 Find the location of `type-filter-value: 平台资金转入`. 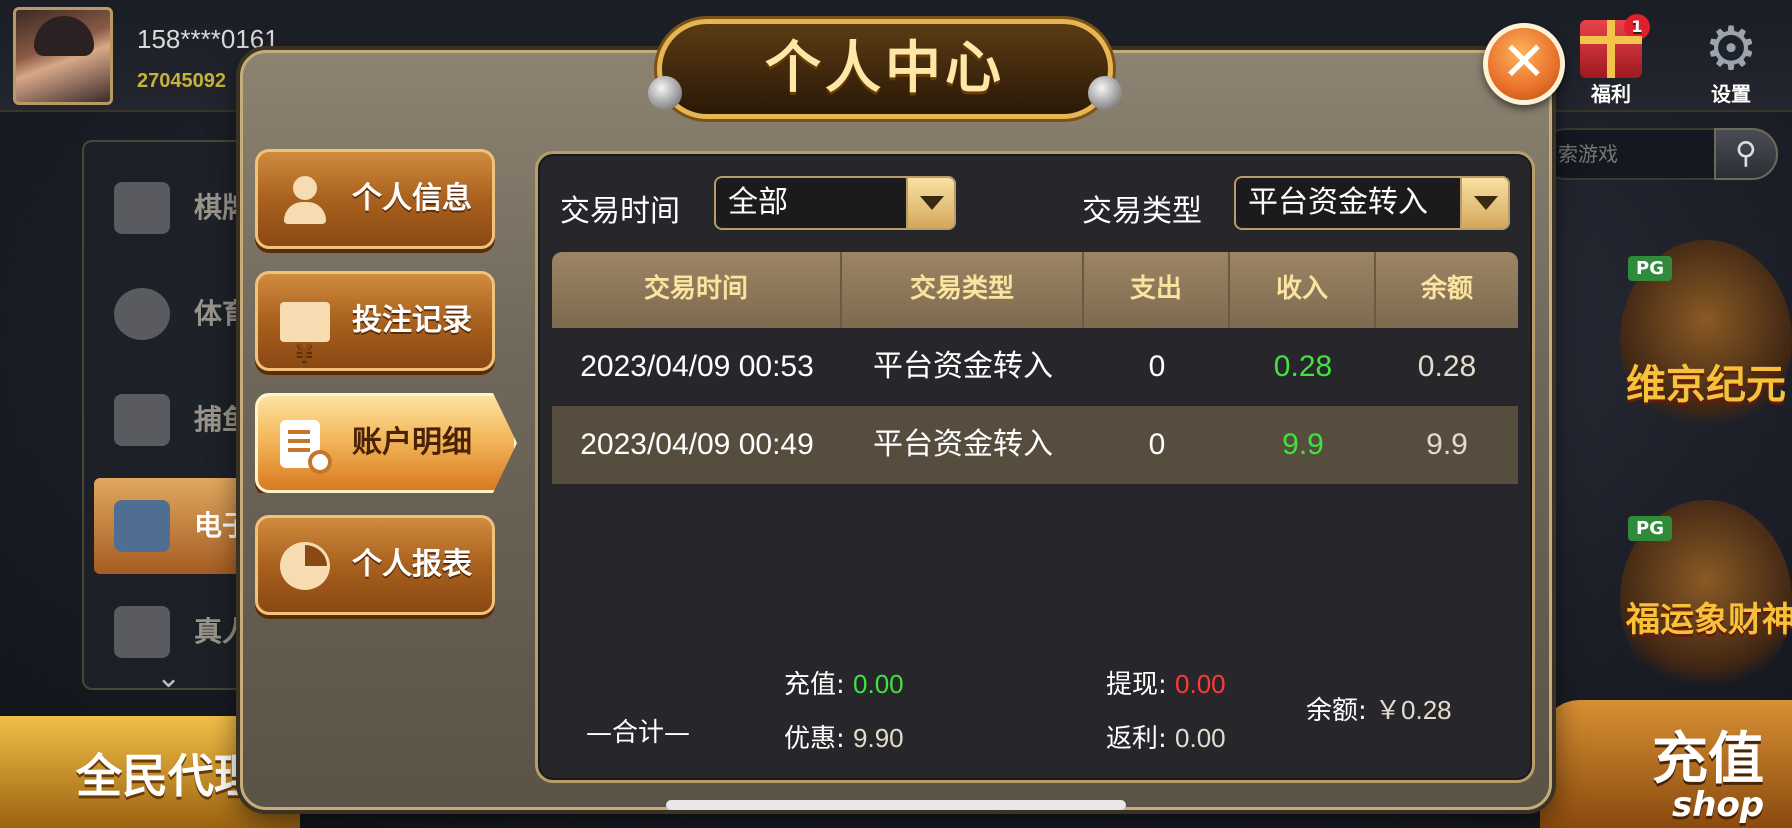

type-filter-value: 平台资金转入 is located at coordinates (1338, 202).